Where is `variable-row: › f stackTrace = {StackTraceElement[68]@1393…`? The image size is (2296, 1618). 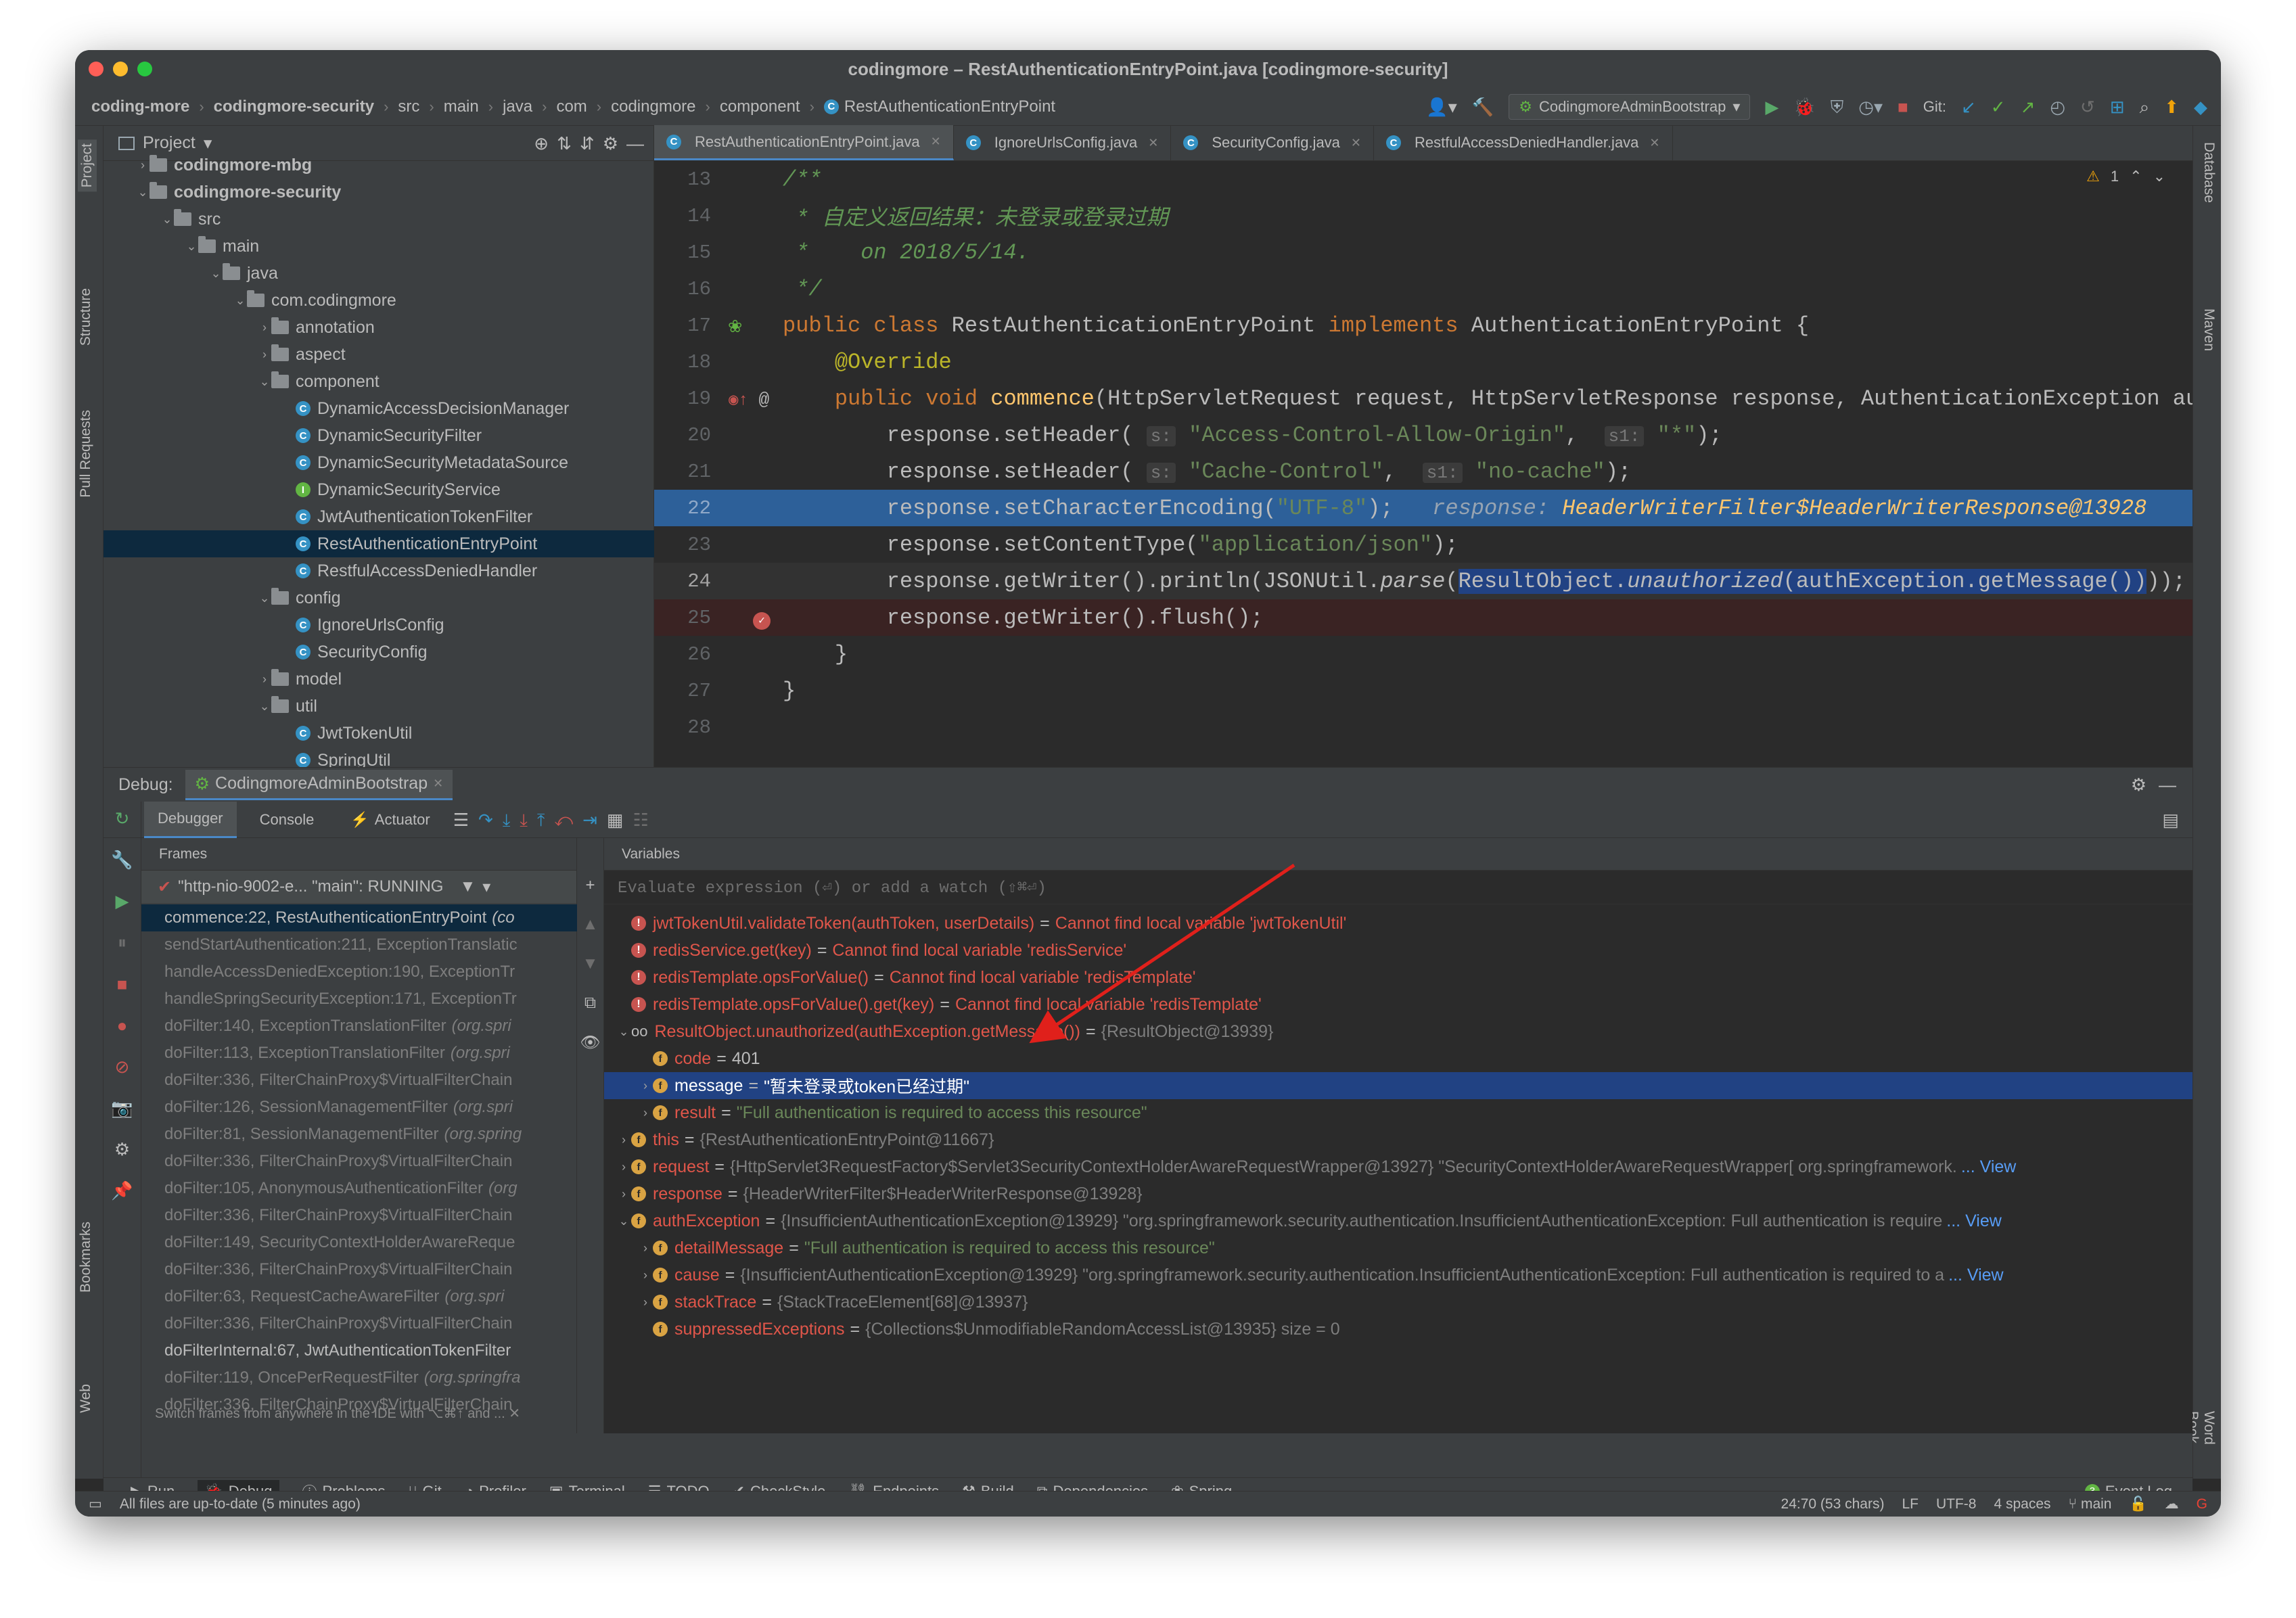 variable-row: › f stackTrace = {StackTraceElement[68]@1393… is located at coordinates (1398, 1302).